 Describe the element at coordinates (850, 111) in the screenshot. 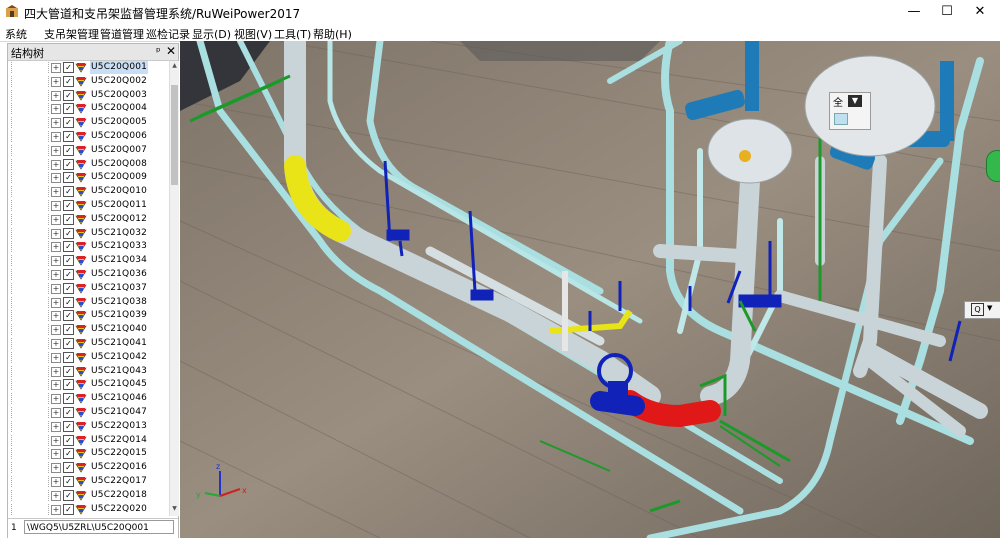

I see `view-filter-dropdown: 全 ▼` at that location.